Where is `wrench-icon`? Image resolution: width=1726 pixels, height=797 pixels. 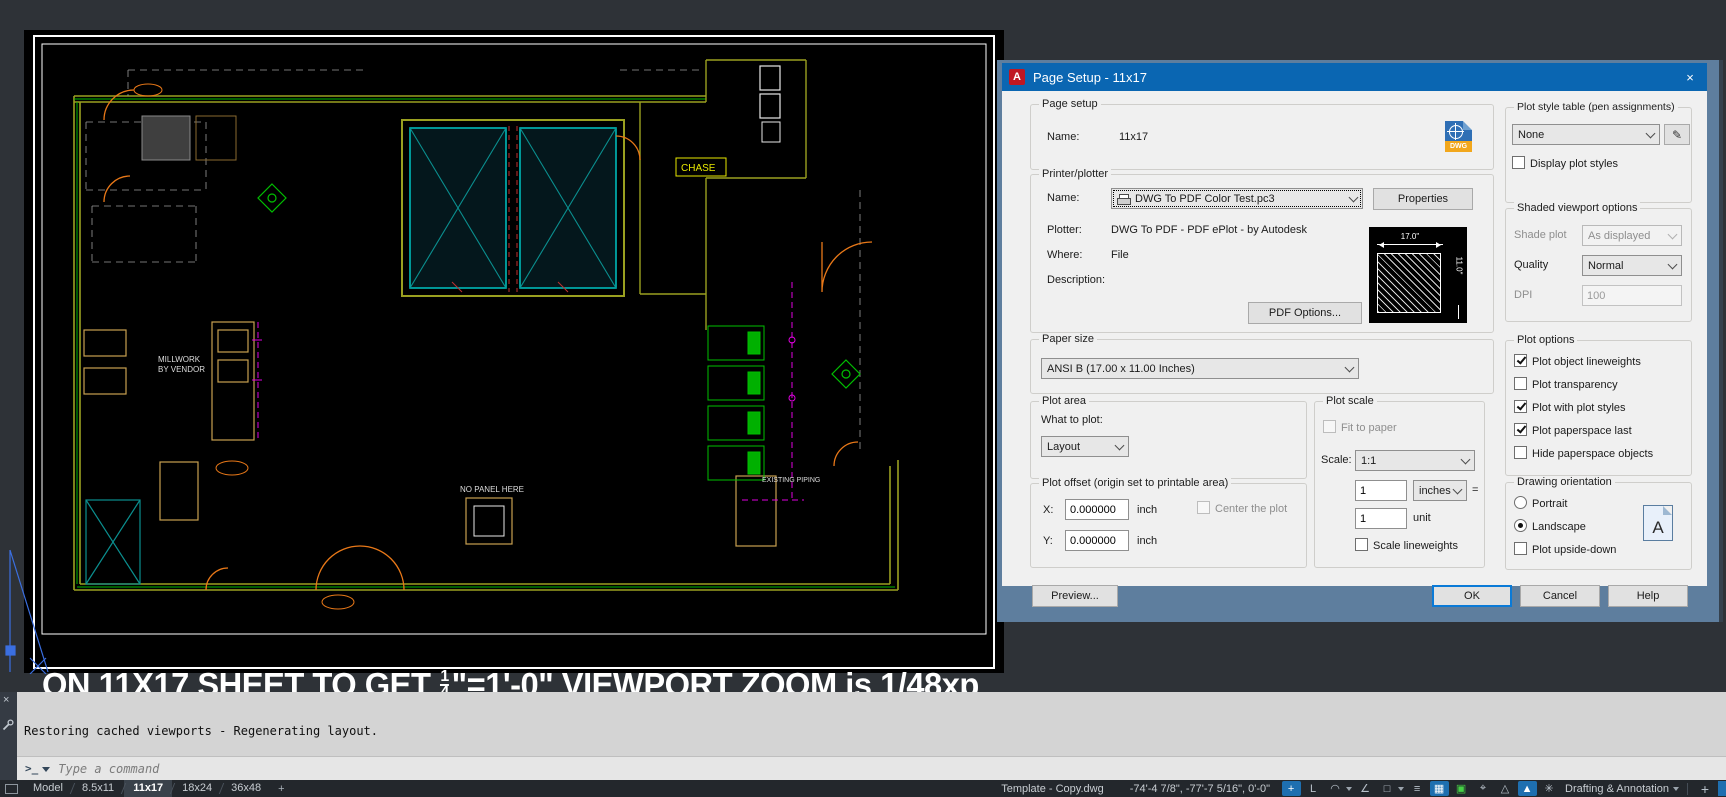 wrench-icon is located at coordinates (8, 727).